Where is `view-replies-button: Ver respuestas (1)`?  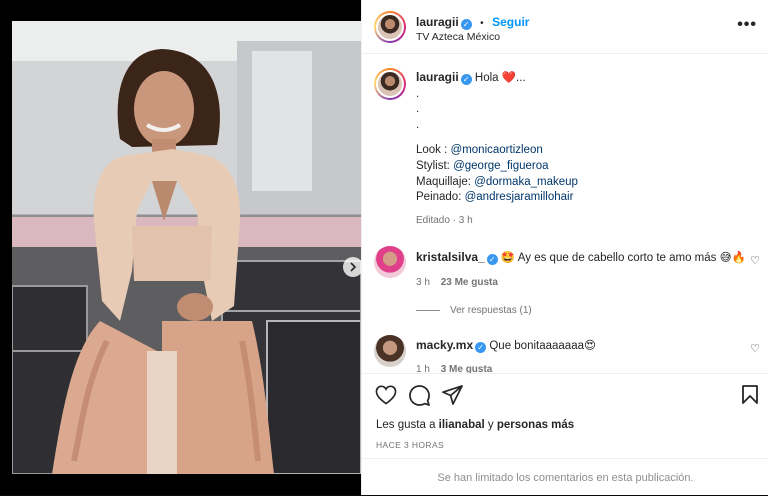 view-replies-button: Ver respuestas (1) is located at coordinates (474, 310).